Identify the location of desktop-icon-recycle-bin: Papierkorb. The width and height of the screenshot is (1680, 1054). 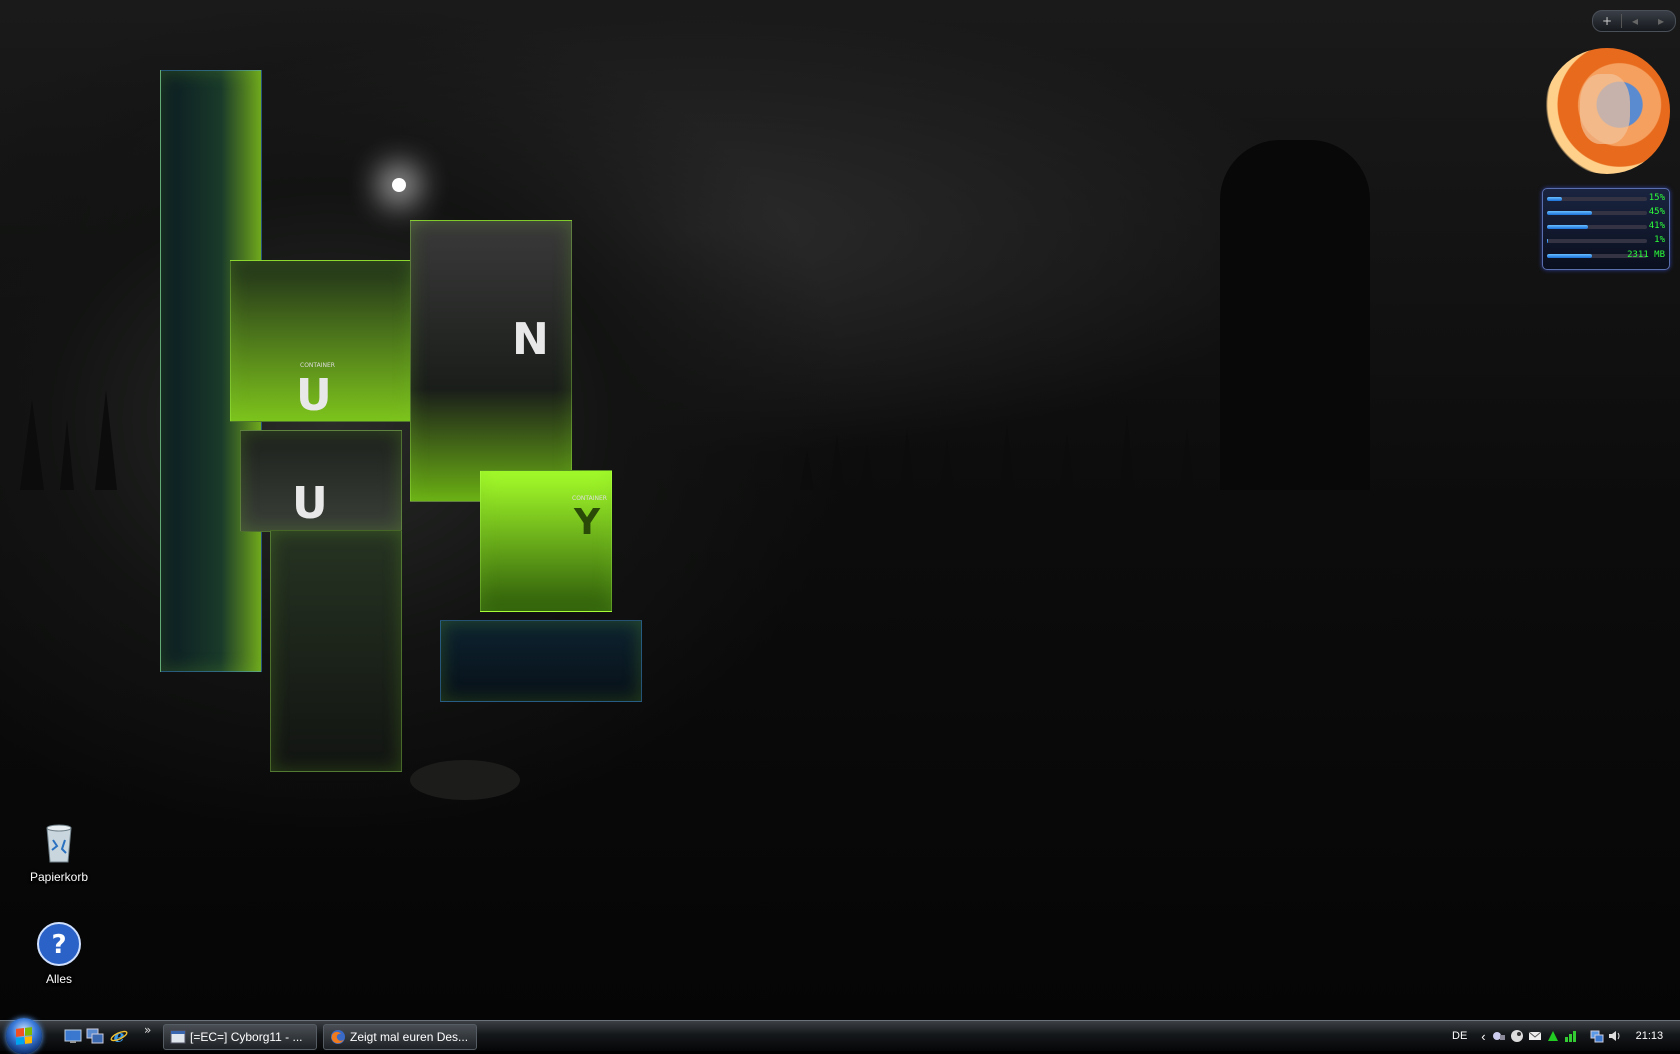
(59, 851).